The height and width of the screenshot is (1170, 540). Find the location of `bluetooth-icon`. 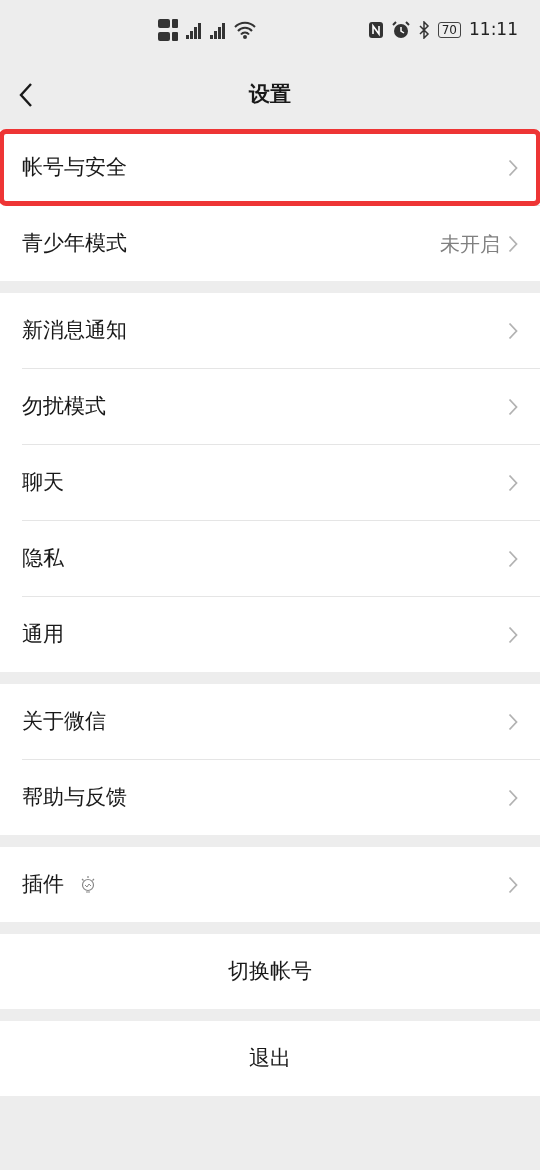

bluetooth-icon is located at coordinates (423, 30).